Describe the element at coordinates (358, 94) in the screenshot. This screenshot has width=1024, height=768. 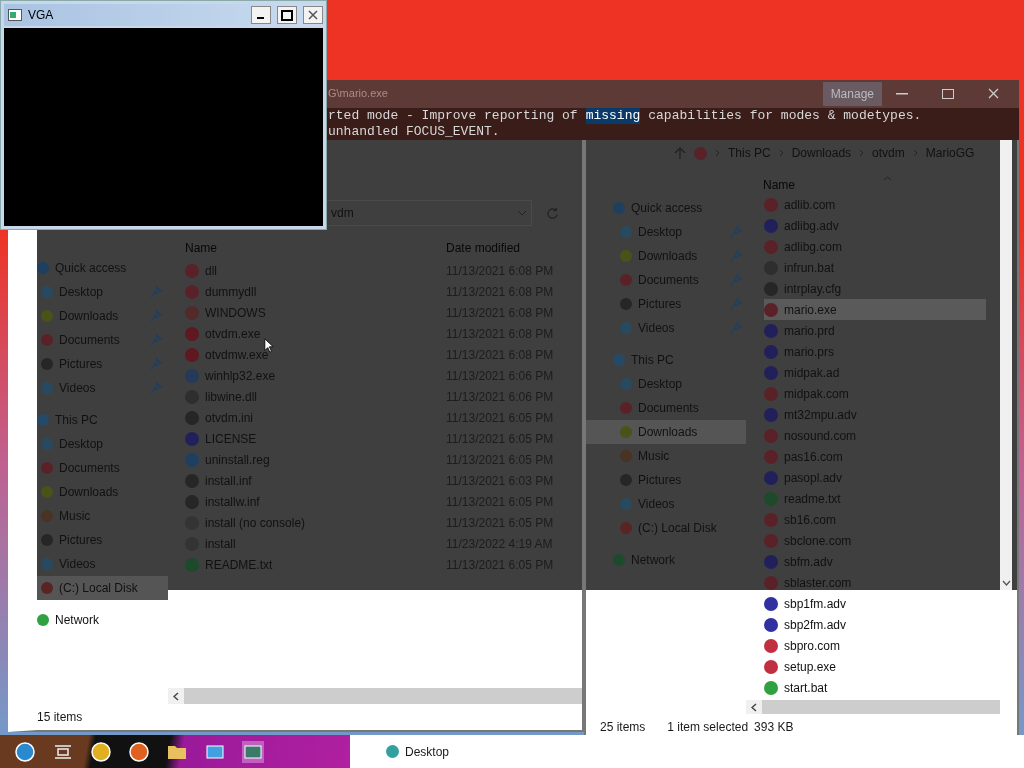
I see `window-title: G\mario.exe` at that location.